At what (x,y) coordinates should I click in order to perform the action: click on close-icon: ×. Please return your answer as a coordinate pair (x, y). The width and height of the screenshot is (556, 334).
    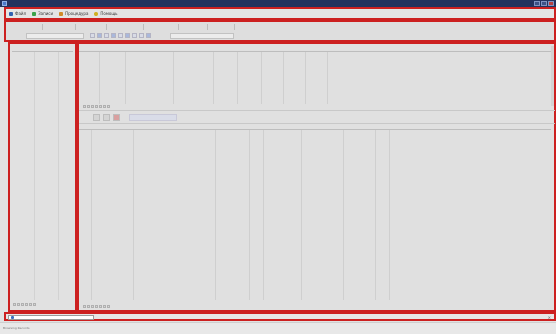
    Looking at the image, I should click on (549, 317).